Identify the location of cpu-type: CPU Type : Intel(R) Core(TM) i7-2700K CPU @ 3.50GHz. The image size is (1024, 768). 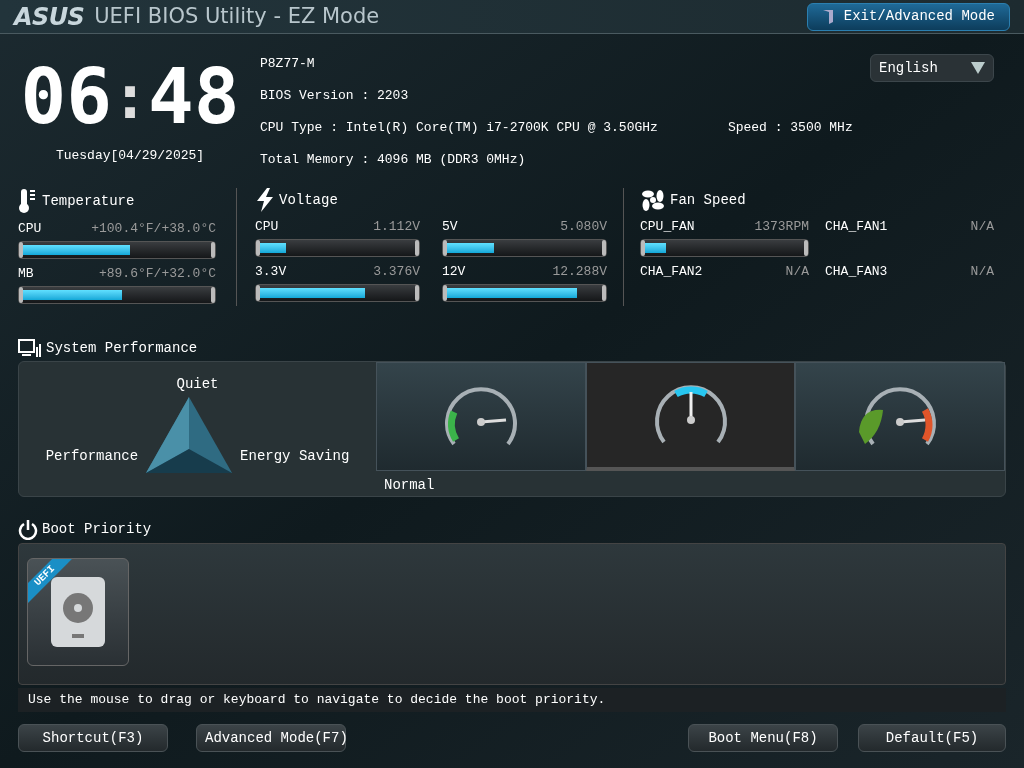
(459, 128).